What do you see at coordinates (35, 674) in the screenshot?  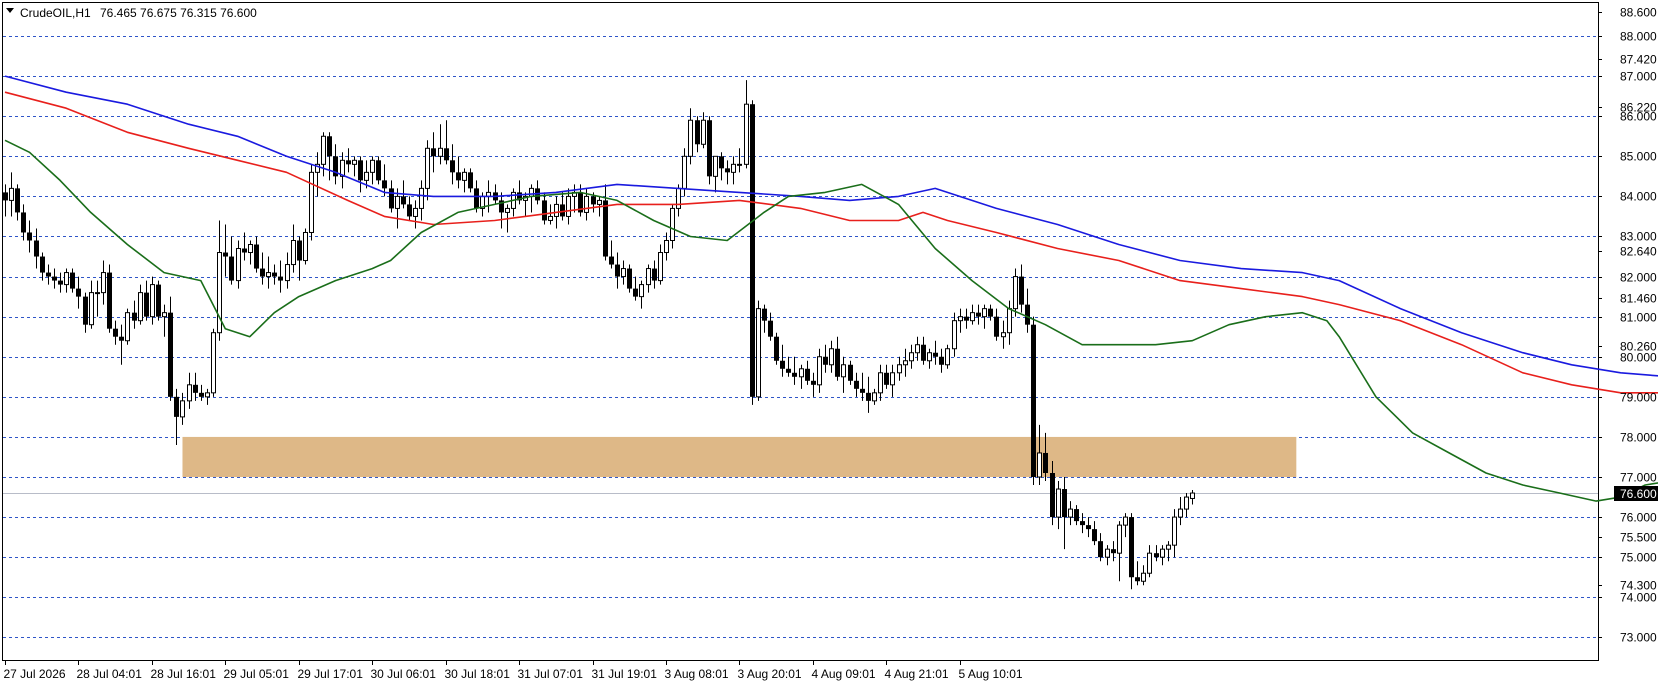 I see `x-tick-label: 27 Jul 2026` at bounding box center [35, 674].